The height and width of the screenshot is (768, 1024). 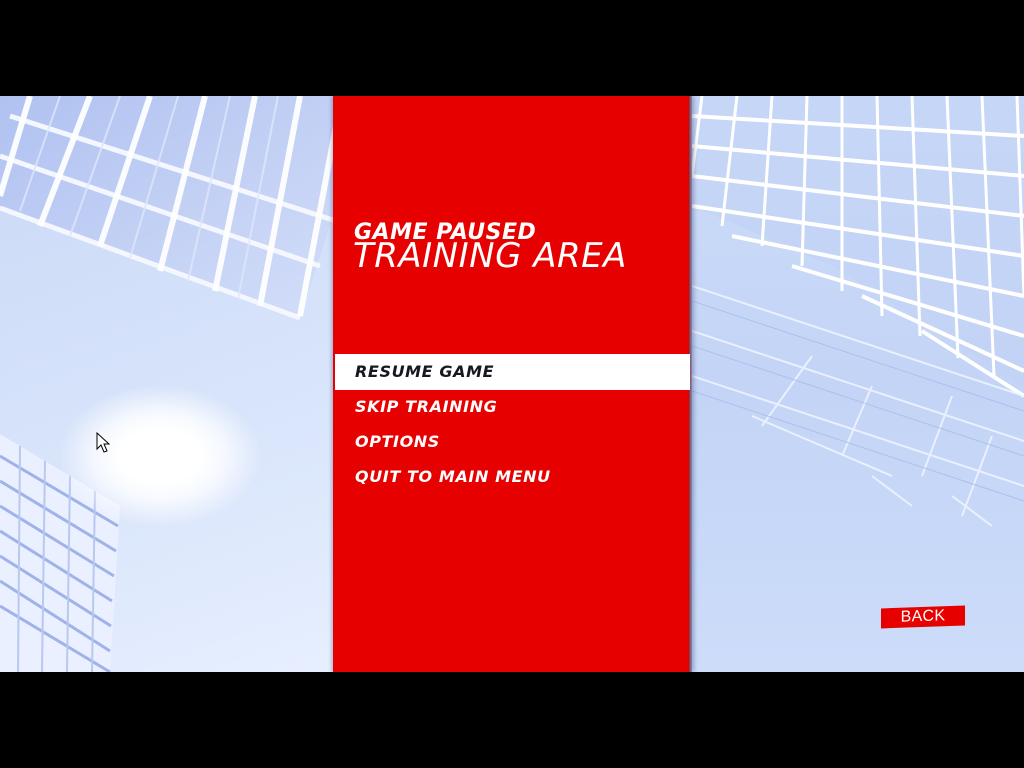 I want to click on menu-item-skip-training: SKIP TRAINING, so click(x=512, y=407).